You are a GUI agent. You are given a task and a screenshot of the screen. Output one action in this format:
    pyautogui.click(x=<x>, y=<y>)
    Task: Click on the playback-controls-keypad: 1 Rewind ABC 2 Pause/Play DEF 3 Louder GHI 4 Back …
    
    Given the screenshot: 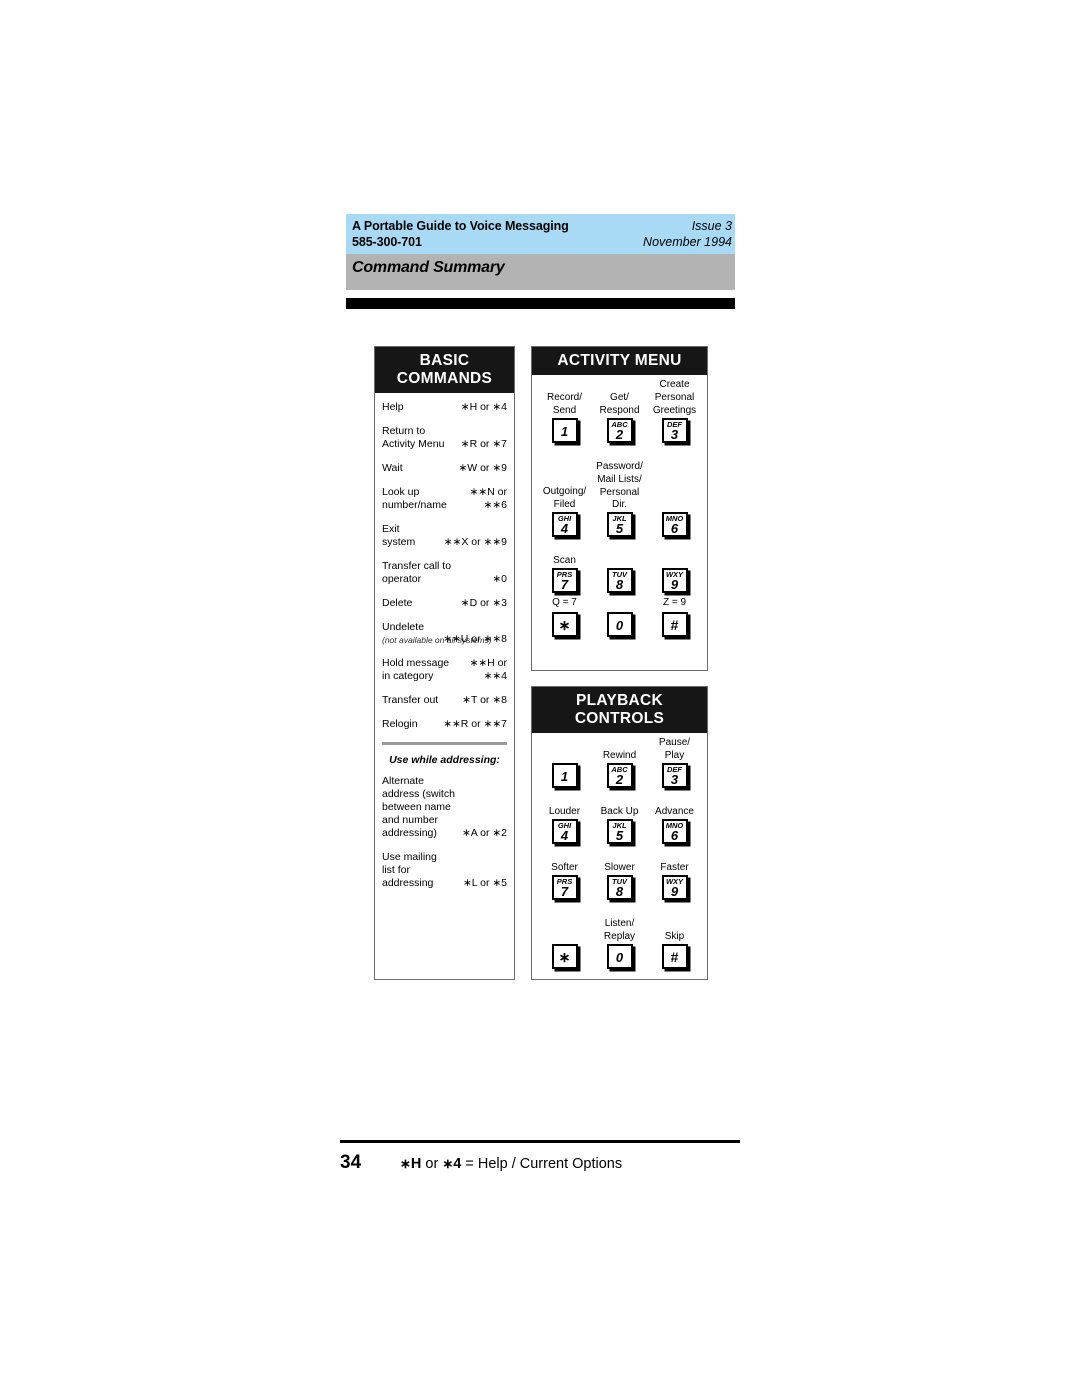 What is the action you would take?
    pyautogui.click(x=619, y=863)
    